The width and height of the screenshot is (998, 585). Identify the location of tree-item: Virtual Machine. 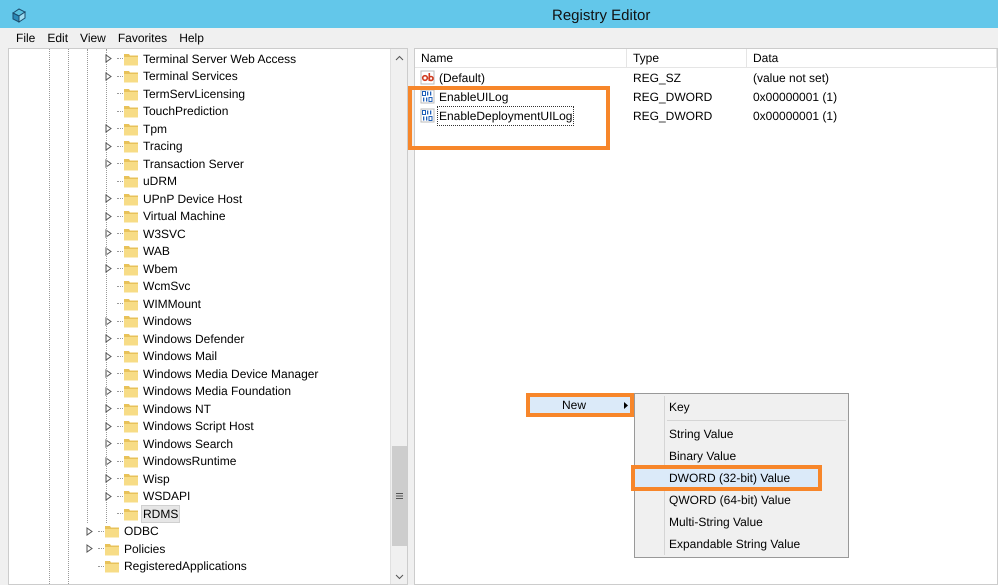
(184, 216).